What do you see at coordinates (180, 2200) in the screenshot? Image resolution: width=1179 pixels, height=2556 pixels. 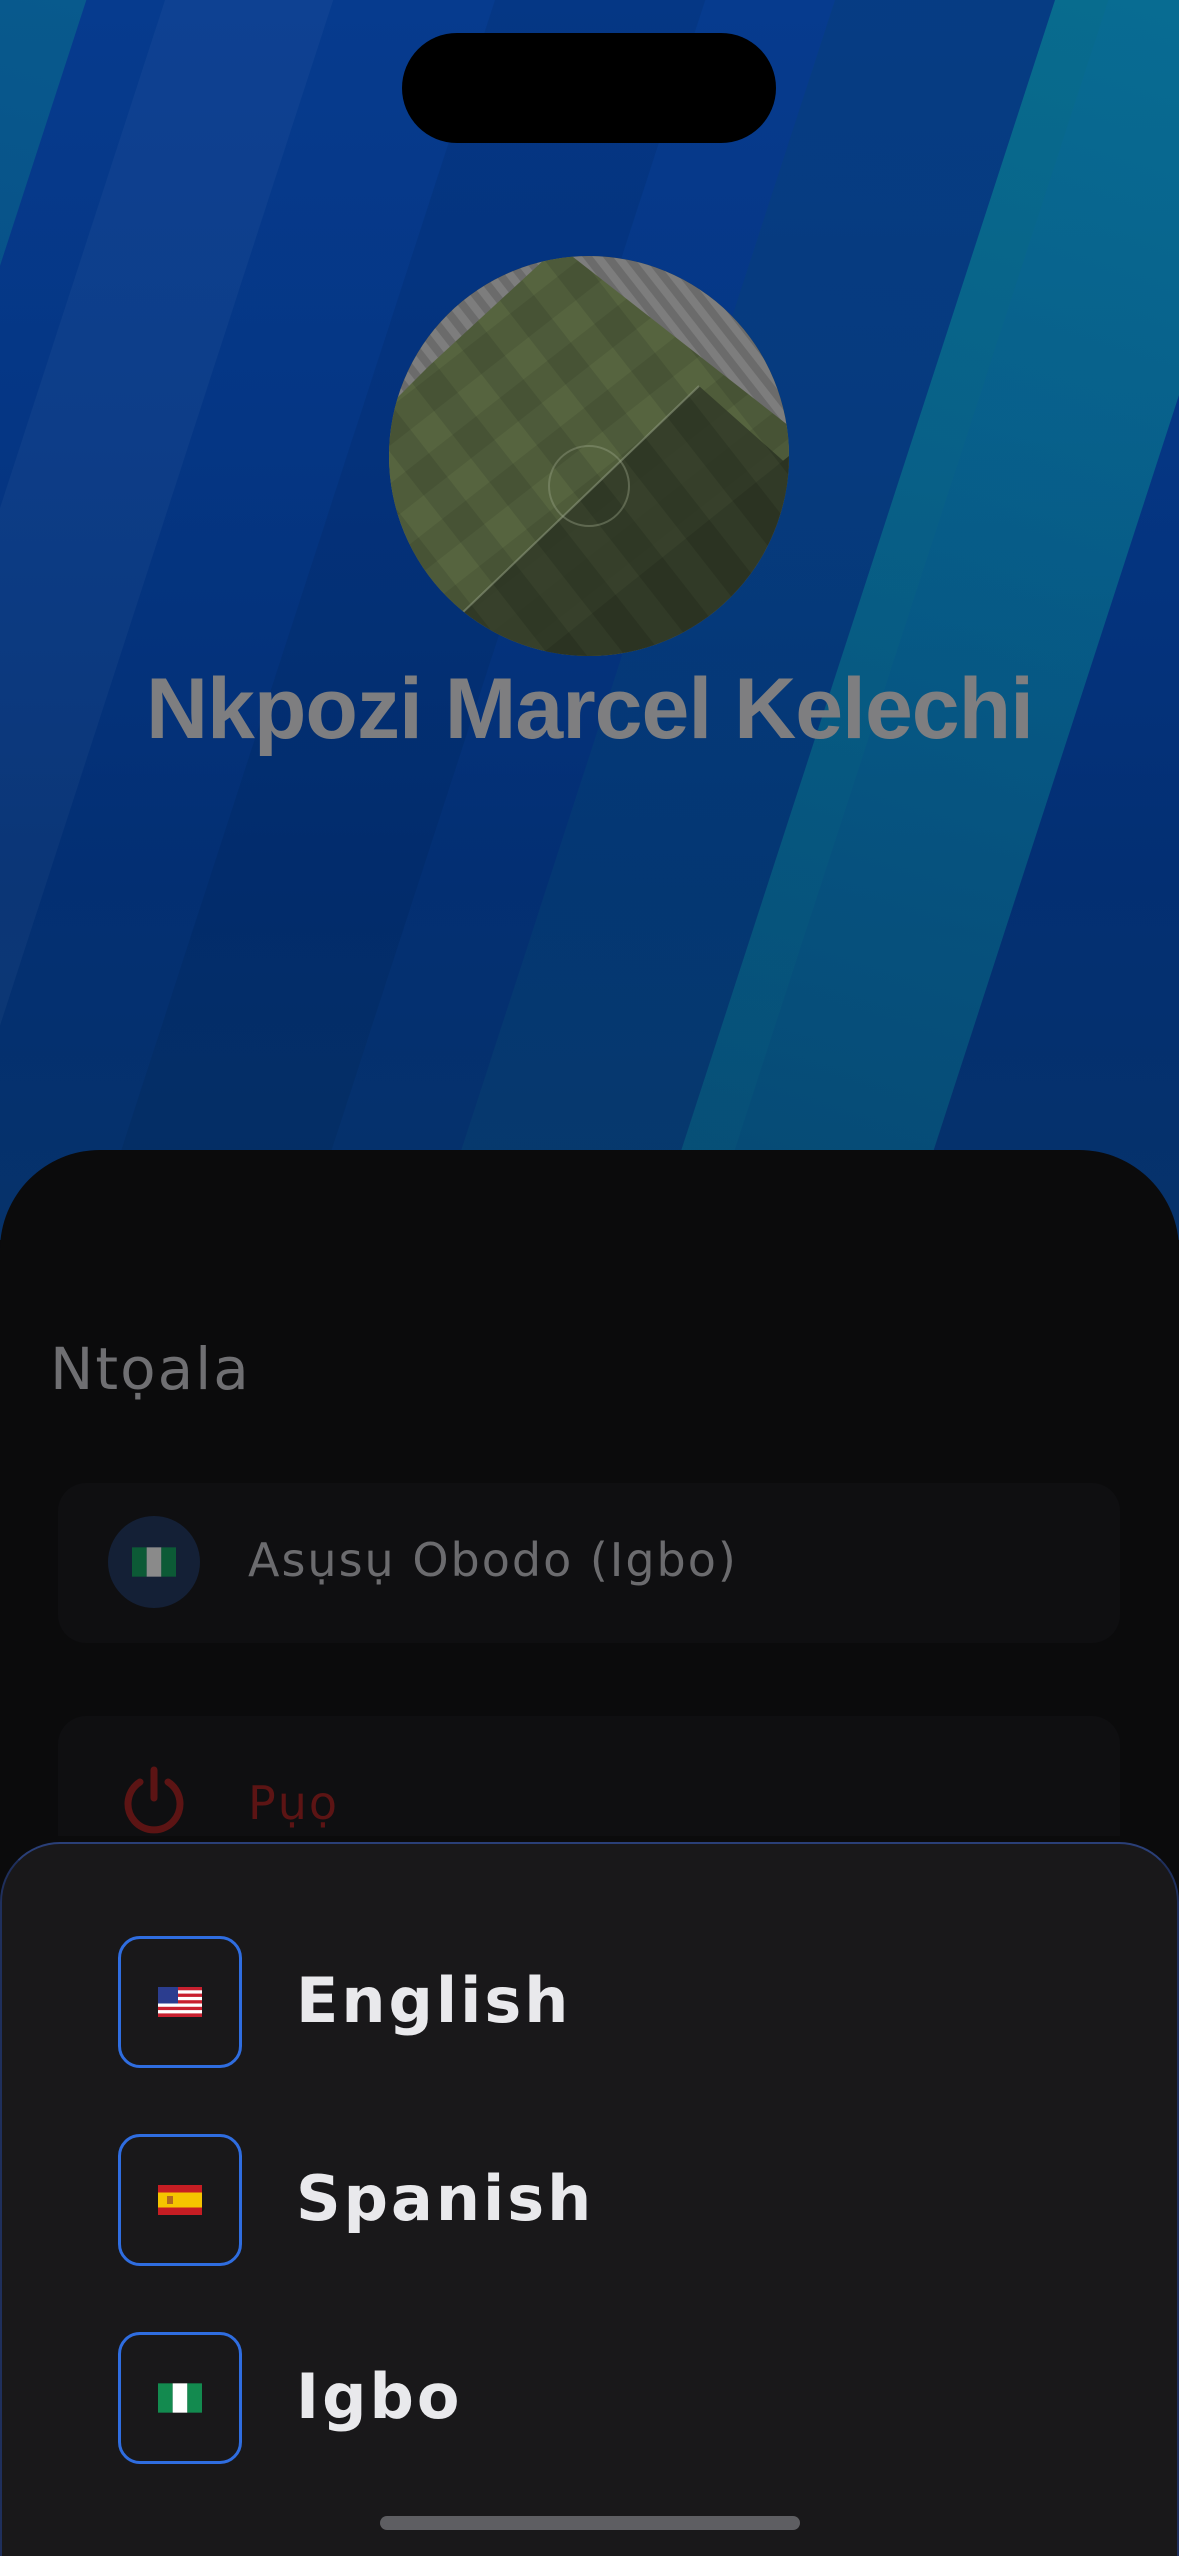 I see `spain-flag-icon` at bounding box center [180, 2200].